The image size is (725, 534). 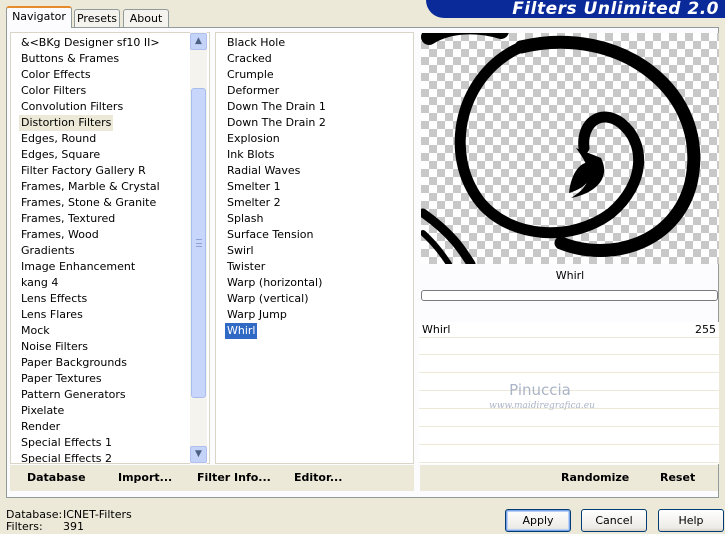 I want to click on tab-presets: Presets, so click(x=97, y=18).